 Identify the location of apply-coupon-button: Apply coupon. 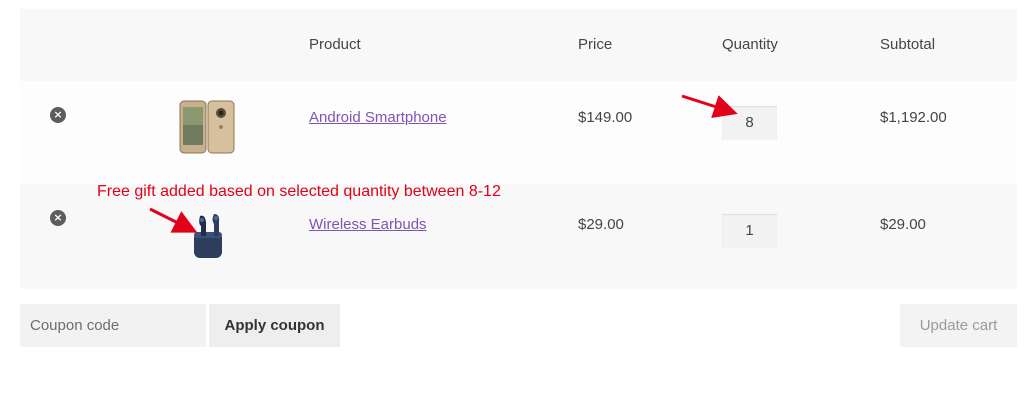
(274, 325).